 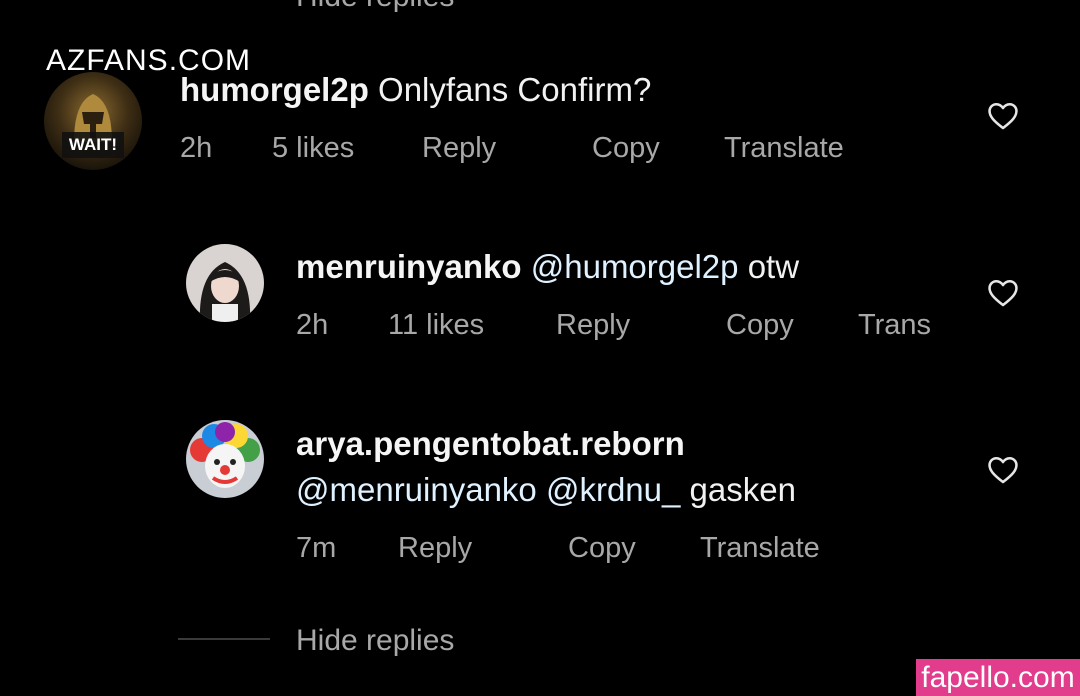 I want to click on reply-2-text: gasken, so click(x=742, y=489).